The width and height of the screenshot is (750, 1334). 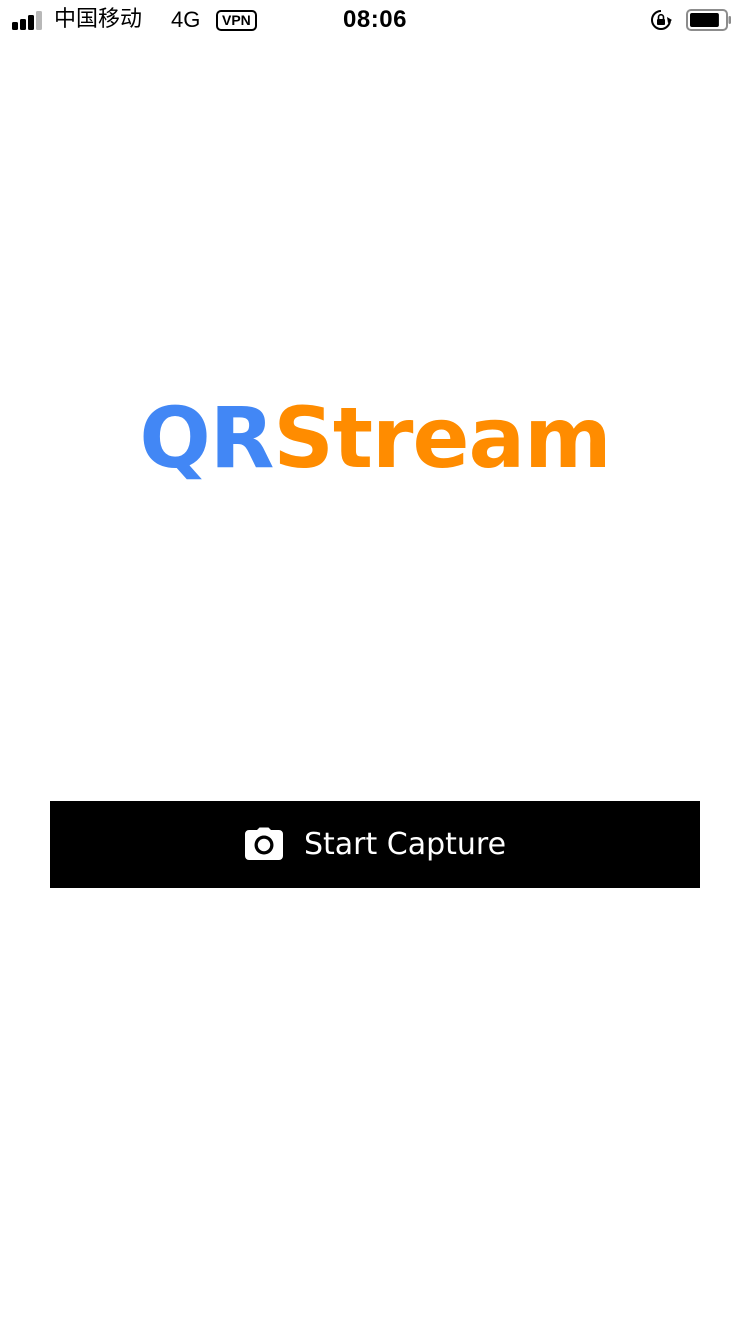 I want to click on logo-qr: QR, so click(x=206, y=438).